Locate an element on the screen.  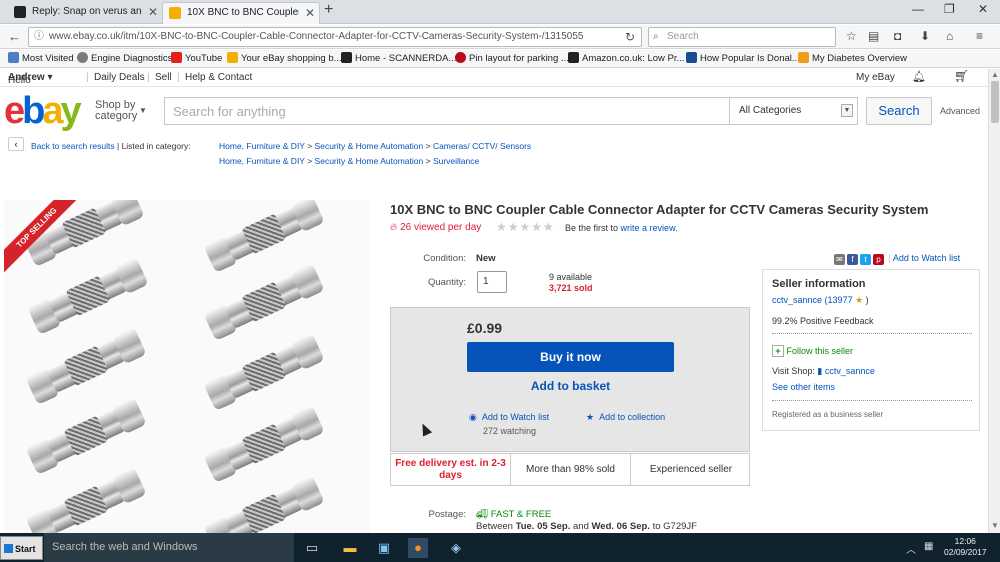
notification-bell-icon: 🔔︎ is located at coordinates (919, 76).